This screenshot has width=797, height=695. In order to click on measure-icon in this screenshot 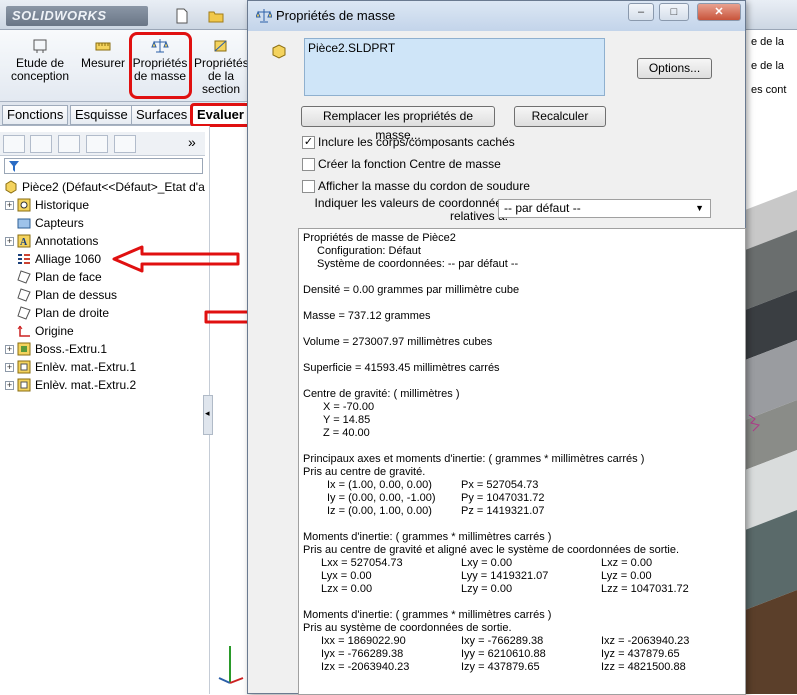, I will do `click(103, 46)`.